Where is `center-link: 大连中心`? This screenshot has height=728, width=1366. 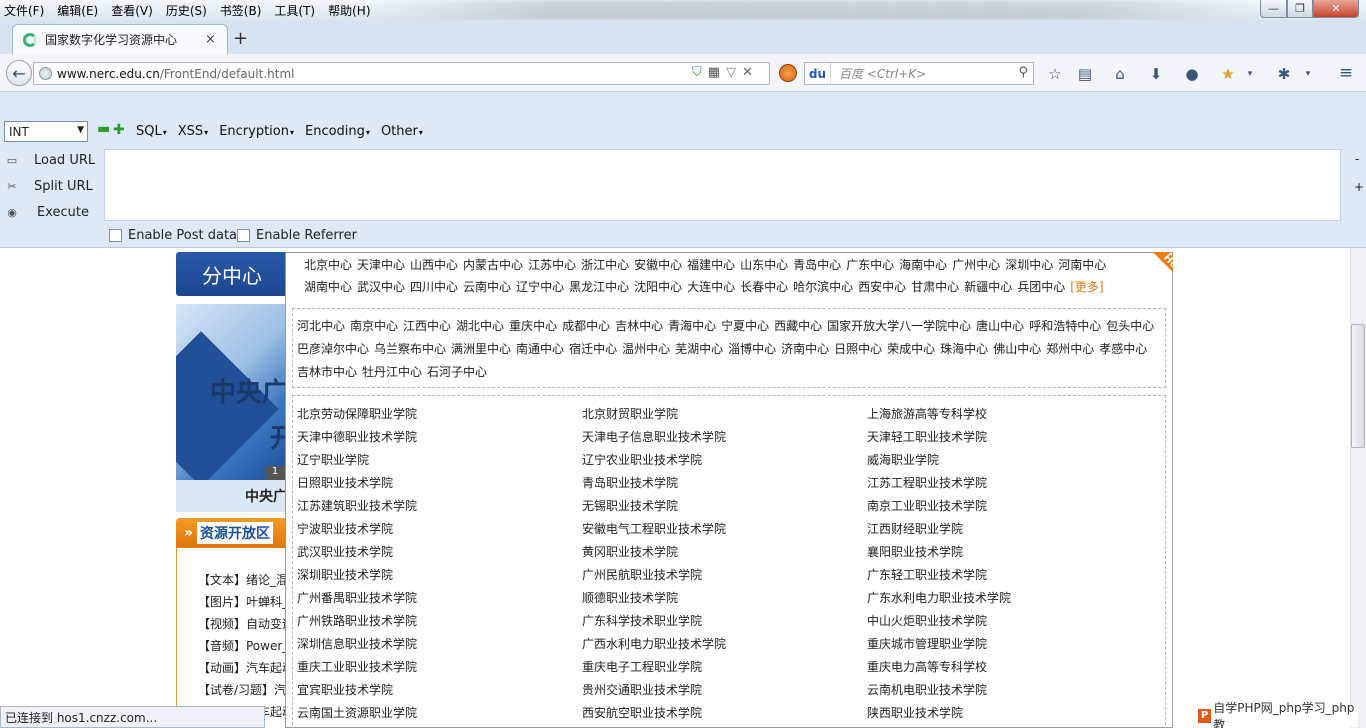
center-link: 大连中心 is located at coordinates (711, 287).